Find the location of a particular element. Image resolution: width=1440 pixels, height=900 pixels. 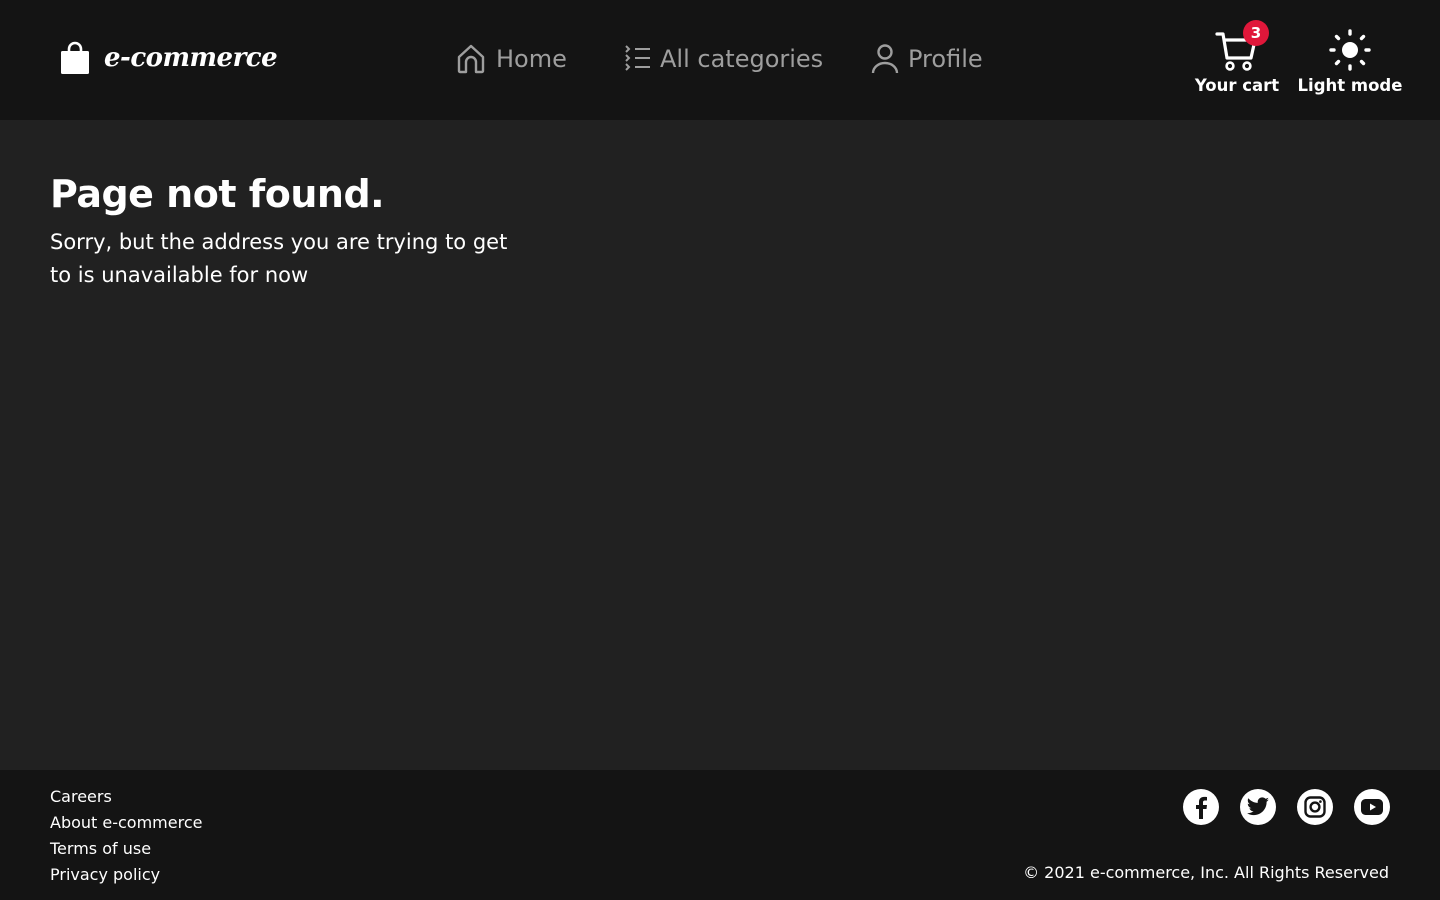

nav-profile: Profile is located at coordinates (926, 59).